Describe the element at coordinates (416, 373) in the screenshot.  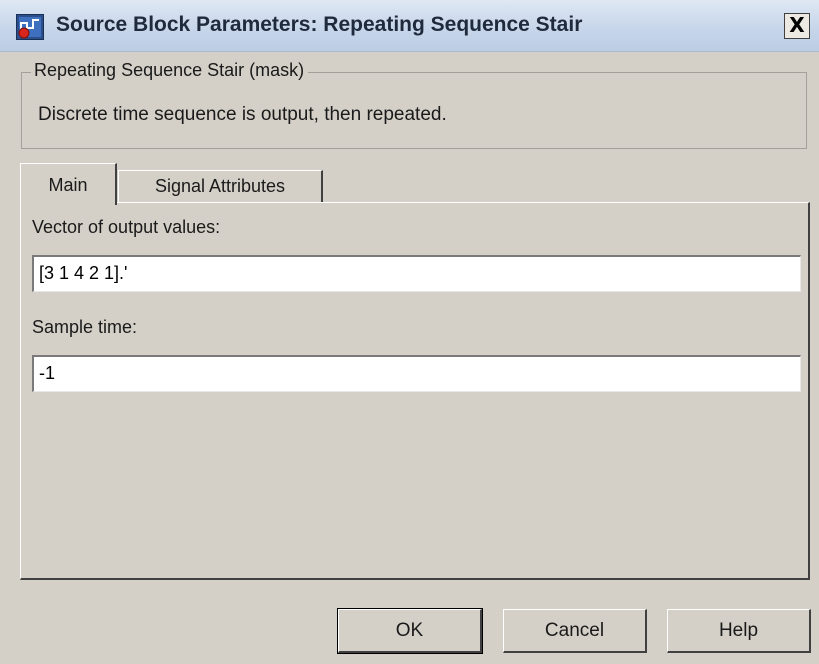
I see `sample-time-input: -1` at that location.